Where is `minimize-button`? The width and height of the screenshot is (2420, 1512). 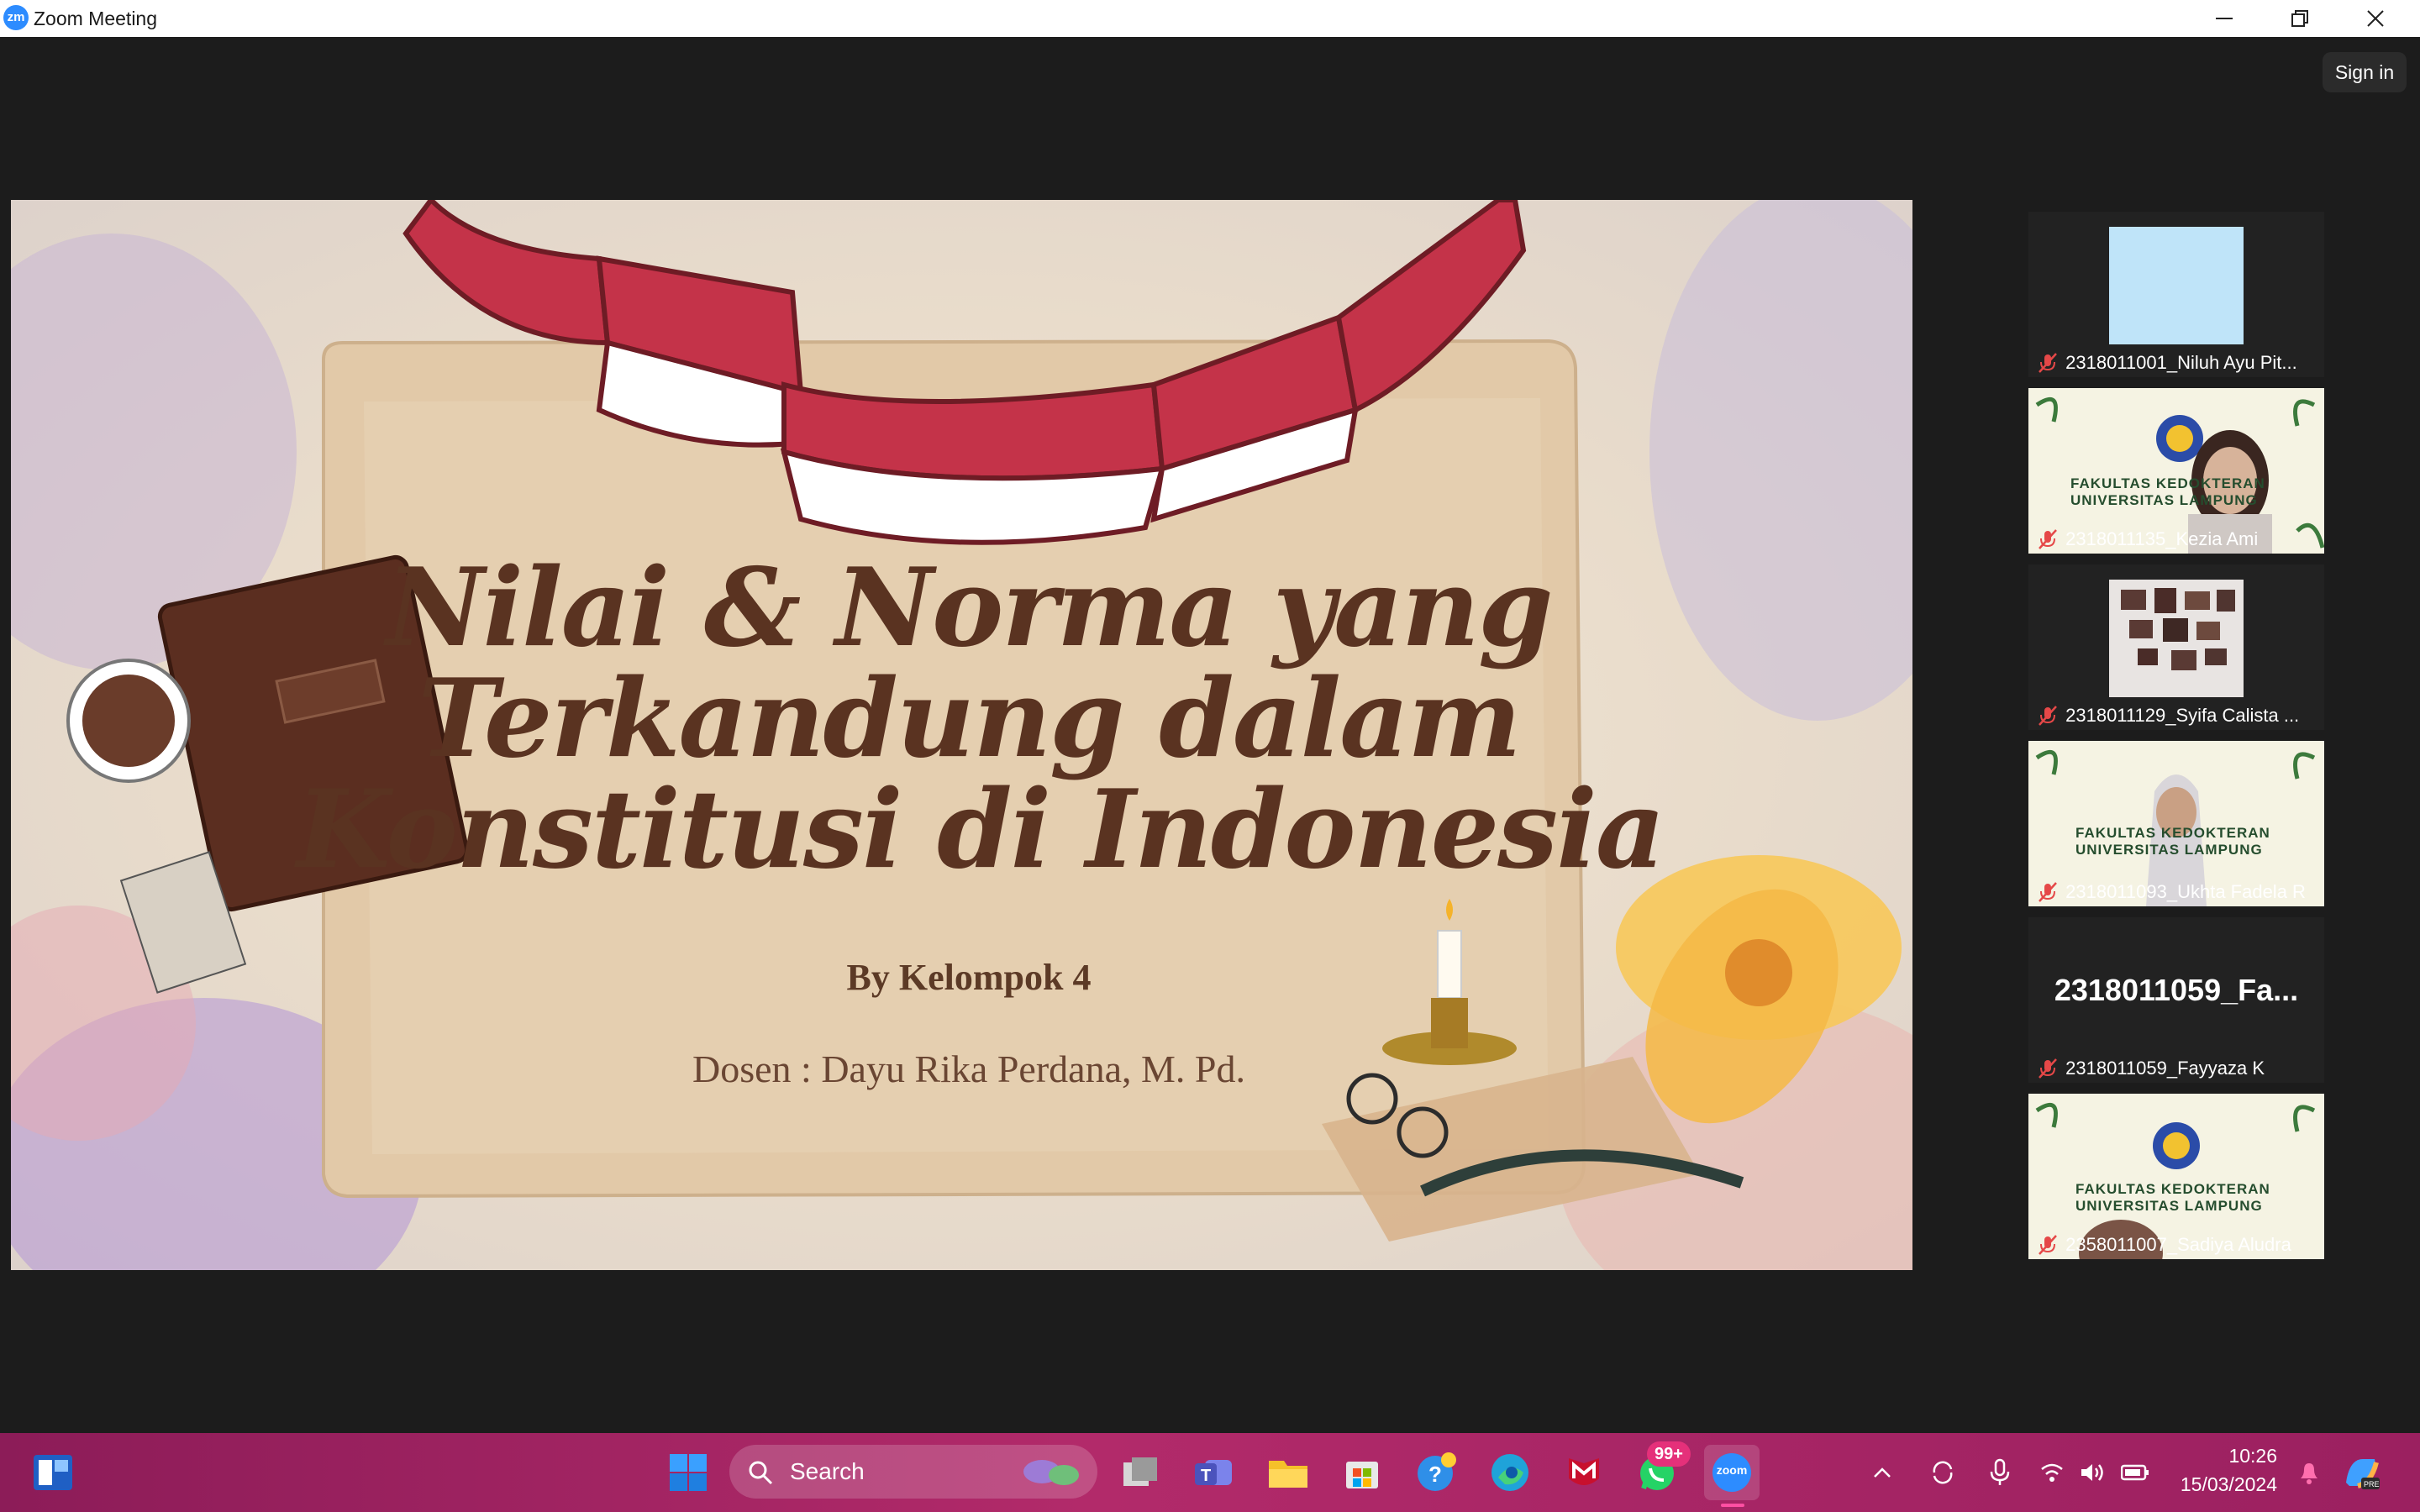 minimize-button is located at coordinates (2224, 18).